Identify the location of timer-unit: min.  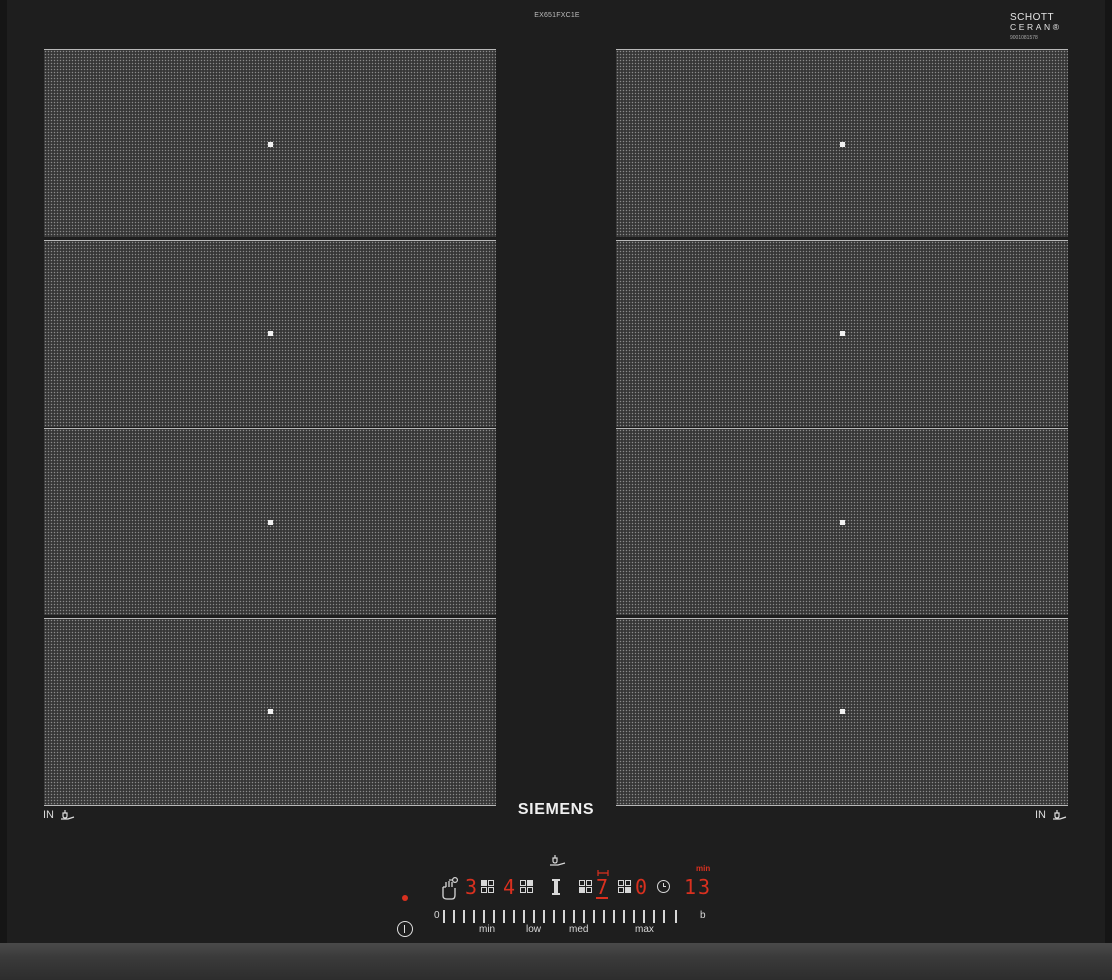
(703, 868).